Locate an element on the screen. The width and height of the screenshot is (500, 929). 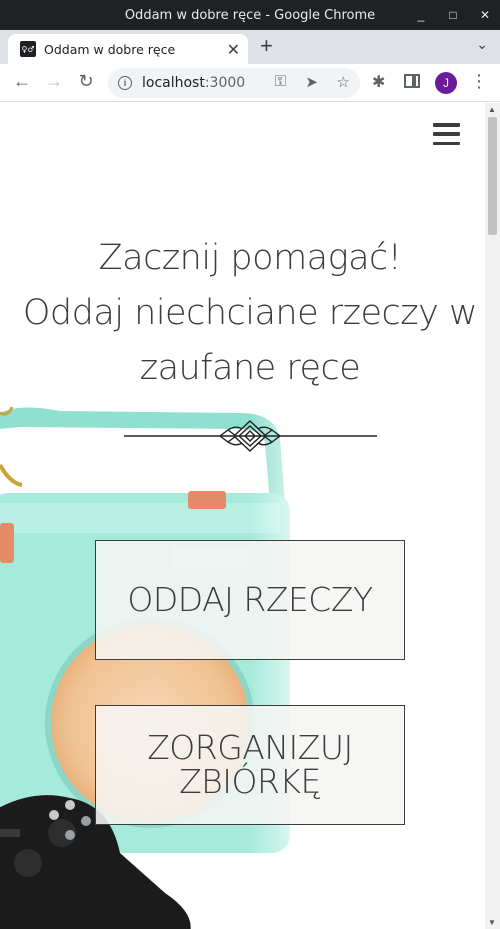
extensions-puzzle-icon: ✱ is located at coordinates (378, 82).